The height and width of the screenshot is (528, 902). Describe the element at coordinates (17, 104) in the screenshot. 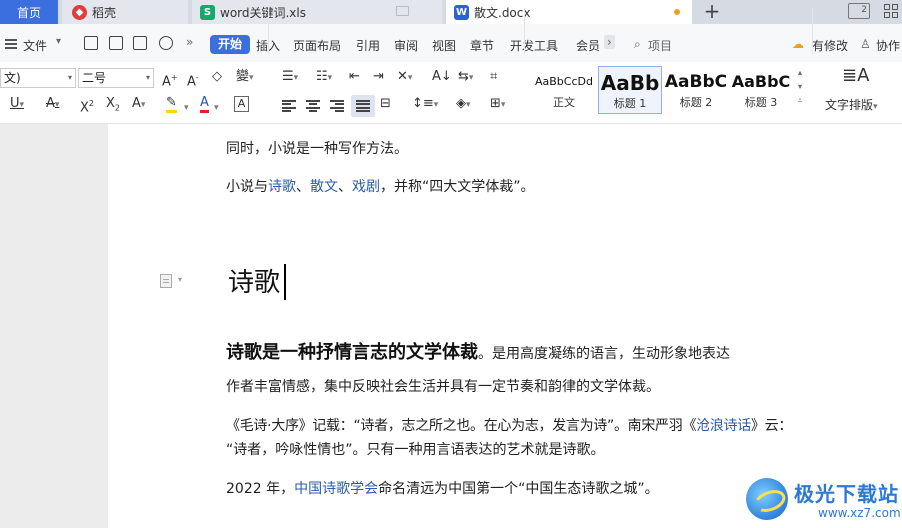

I see `underline-icon: U▾` at that location.